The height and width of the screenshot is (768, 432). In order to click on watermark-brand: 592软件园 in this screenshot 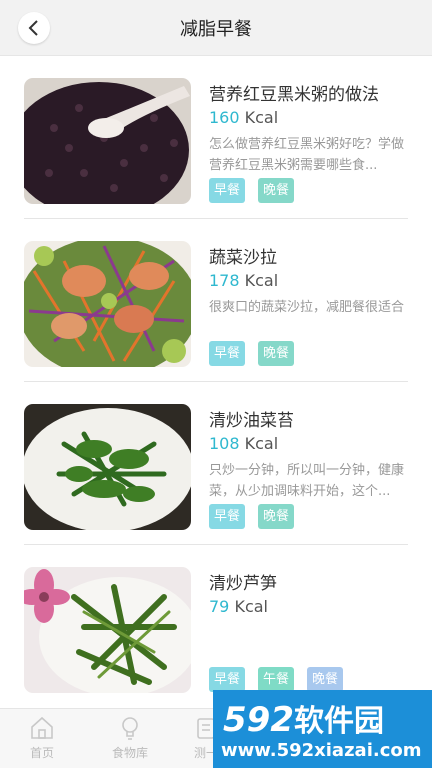, I will do `click(303, 720)`.